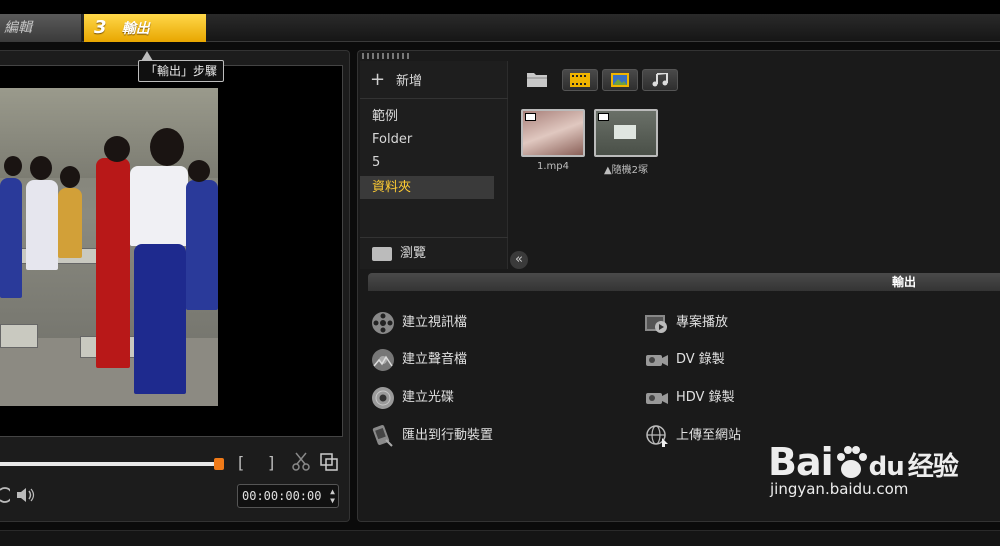 Image resolution: width=1000 pixels, height=546 pixels. Describe the element at coordinates (383, 397) in the screenshot. I see `disc-icon` at that location.